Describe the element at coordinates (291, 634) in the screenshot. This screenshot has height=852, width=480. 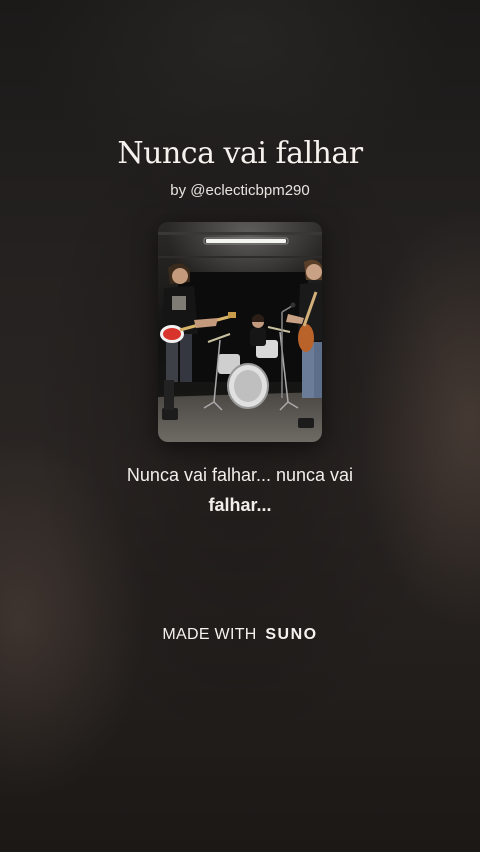
I see `suno-logo: SUNO` at that location.